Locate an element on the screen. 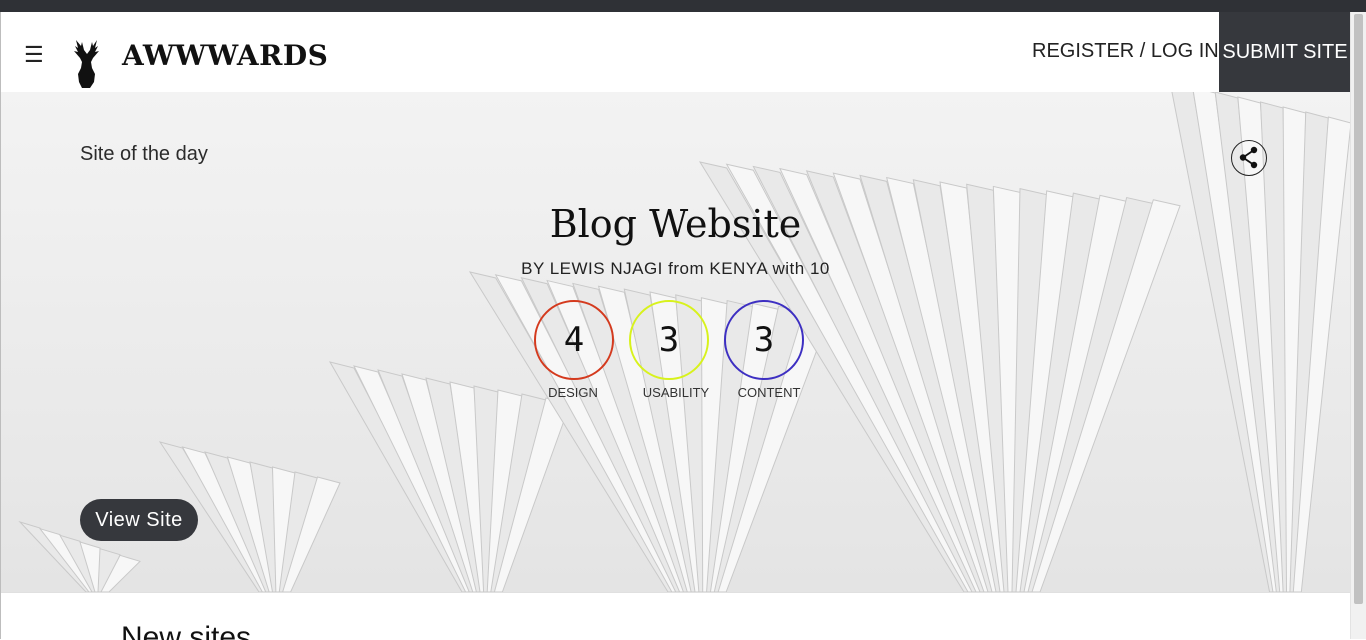  submit-site-button: SUBMIT SITE is located at coordinates (1285, 52).